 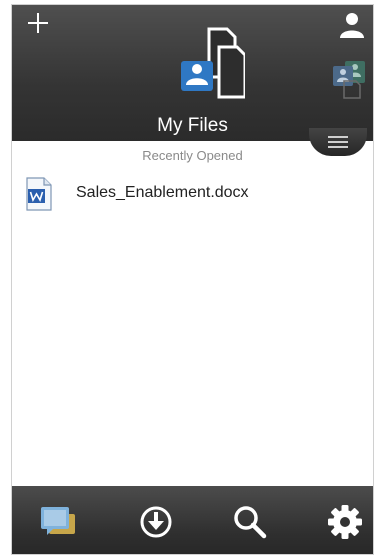 What do you see at coordinates (345, 522) in the screenshot?
I see `settings-icon` at bounding box center [345, 522].